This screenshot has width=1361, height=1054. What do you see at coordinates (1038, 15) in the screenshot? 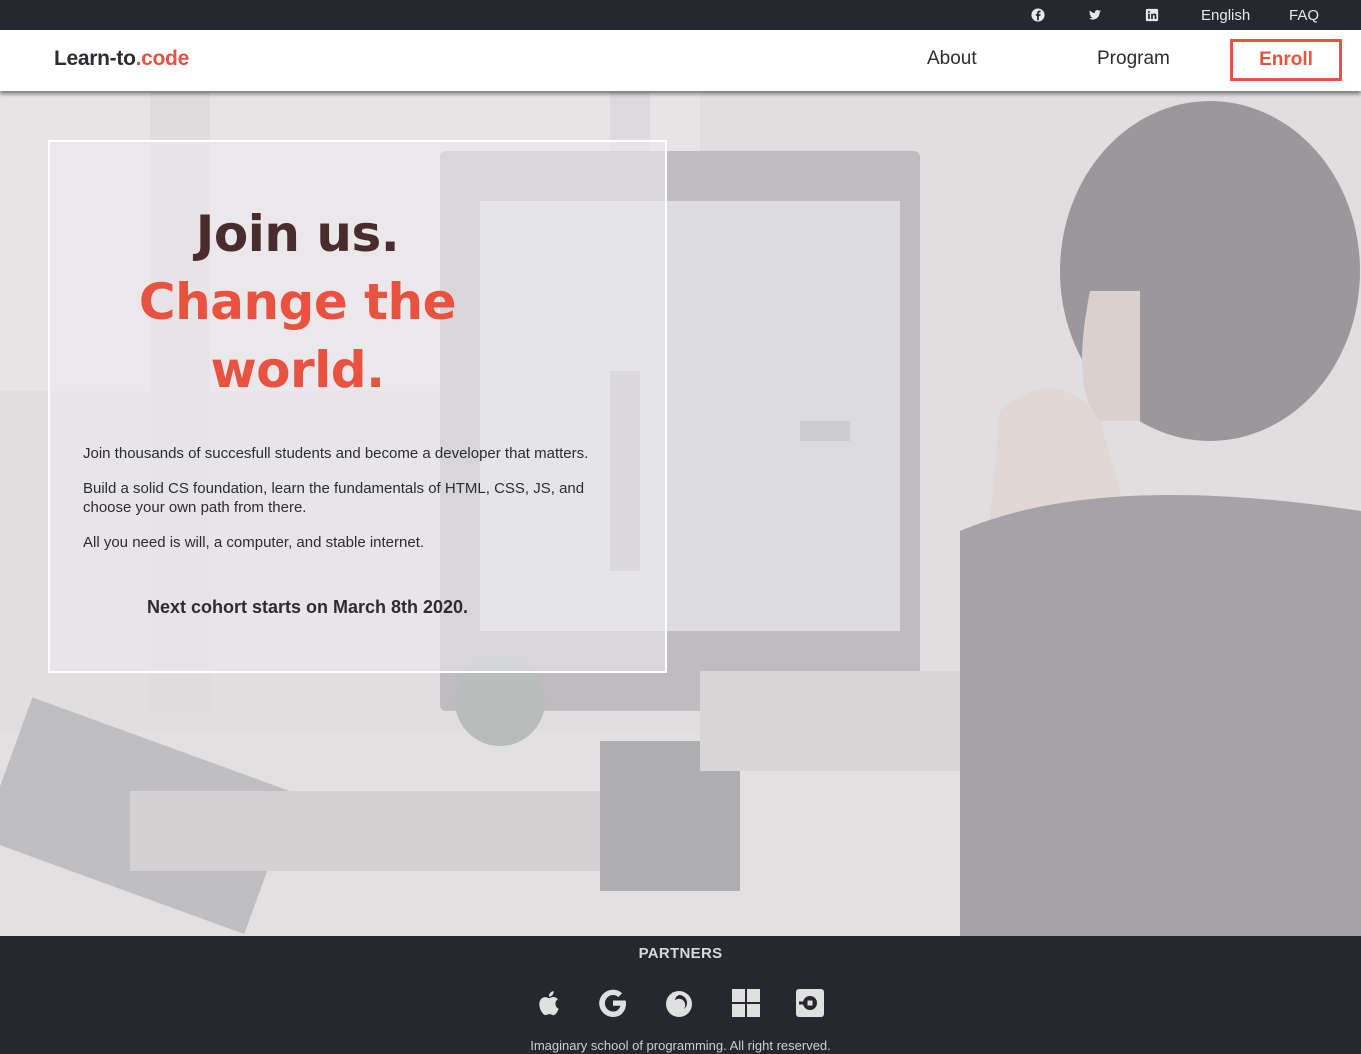
I see `facebook-icon` at bounding box center [1038, 15].